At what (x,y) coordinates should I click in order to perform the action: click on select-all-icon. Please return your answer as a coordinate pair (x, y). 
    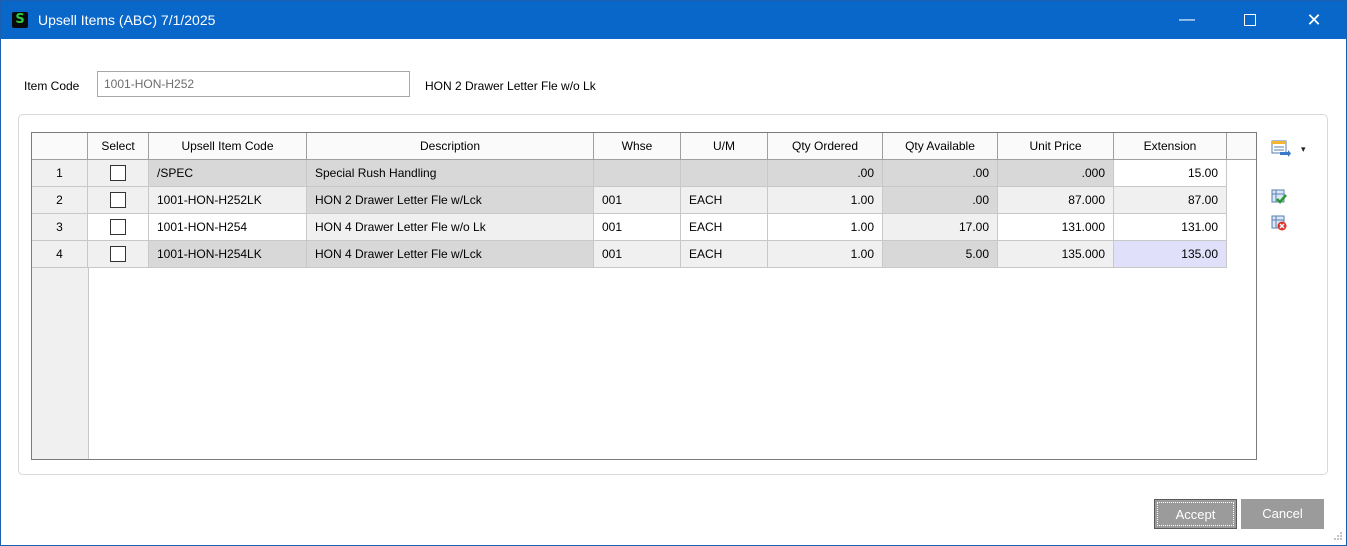
    Looking at the image, I should click on (1279, 197).